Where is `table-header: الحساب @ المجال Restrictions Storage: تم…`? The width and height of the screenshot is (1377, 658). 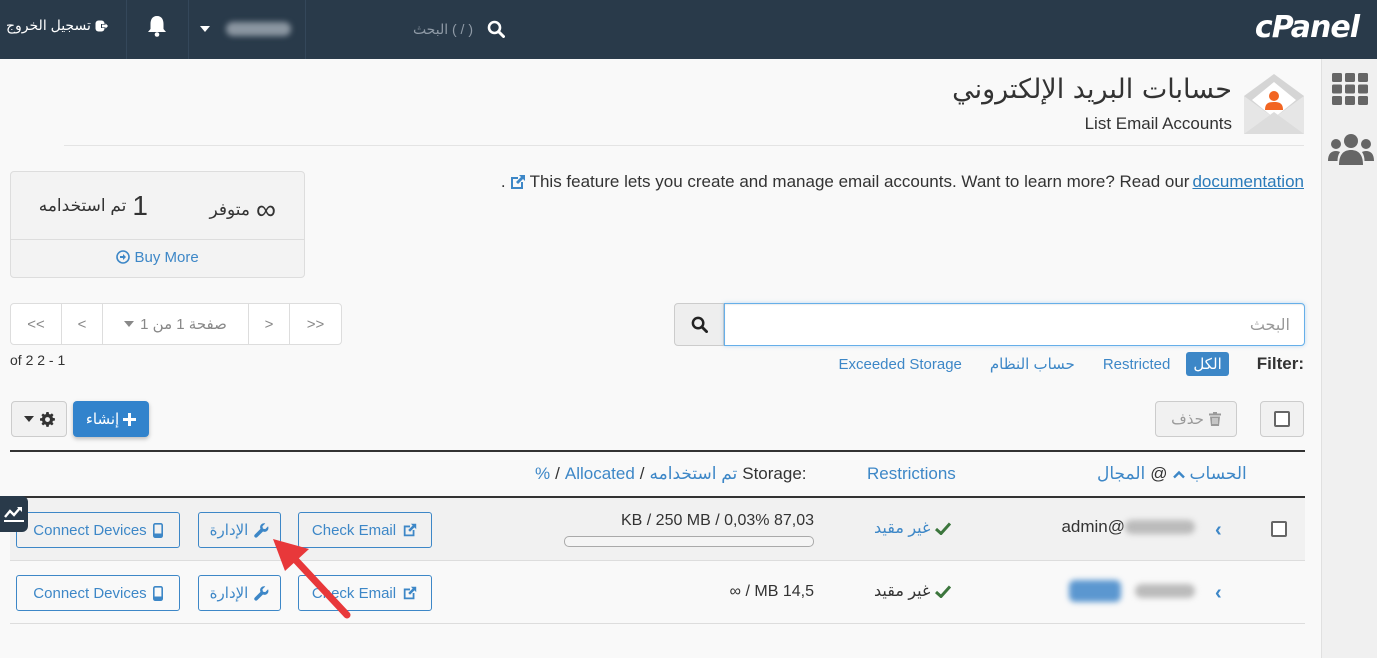 table-header: الحساب @ المجال Restrictions Storage: تم… is located at coordinates (657, 474).